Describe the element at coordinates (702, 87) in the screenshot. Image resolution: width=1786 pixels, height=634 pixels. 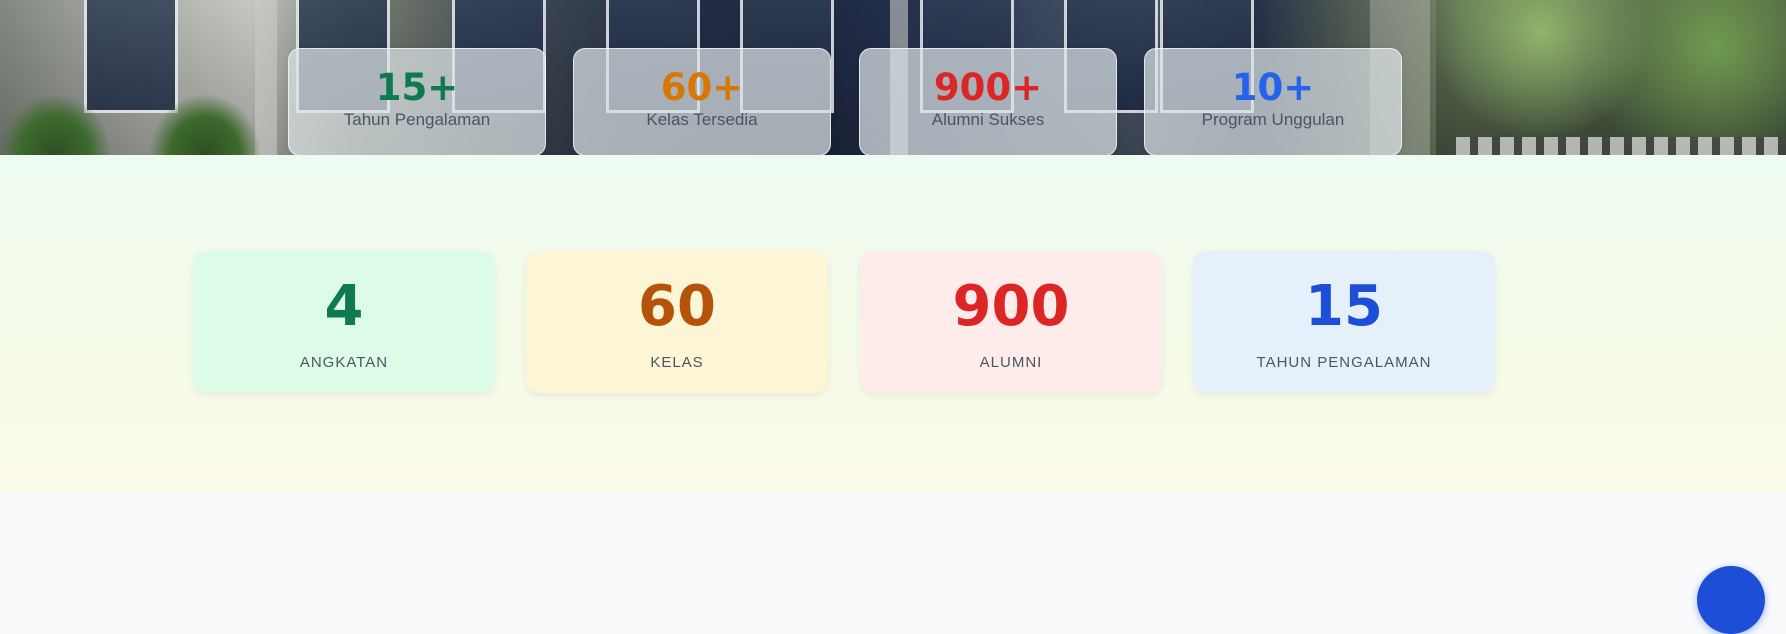
I see `hero-stat-value: 60+` at that location.